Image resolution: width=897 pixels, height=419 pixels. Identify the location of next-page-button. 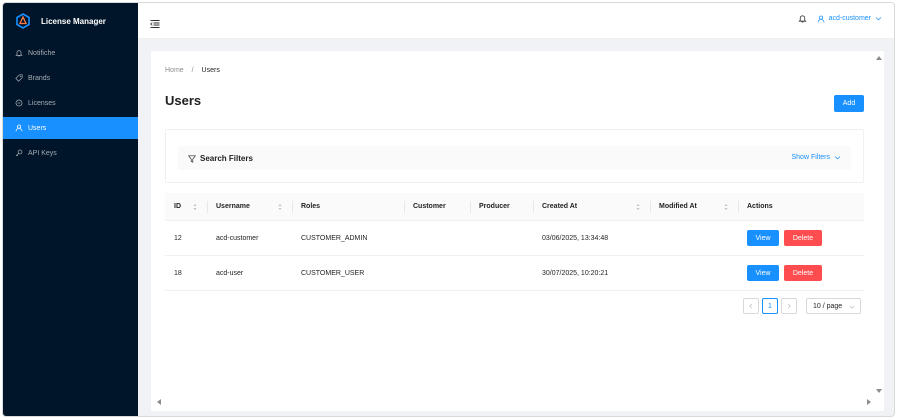
(789, 306).